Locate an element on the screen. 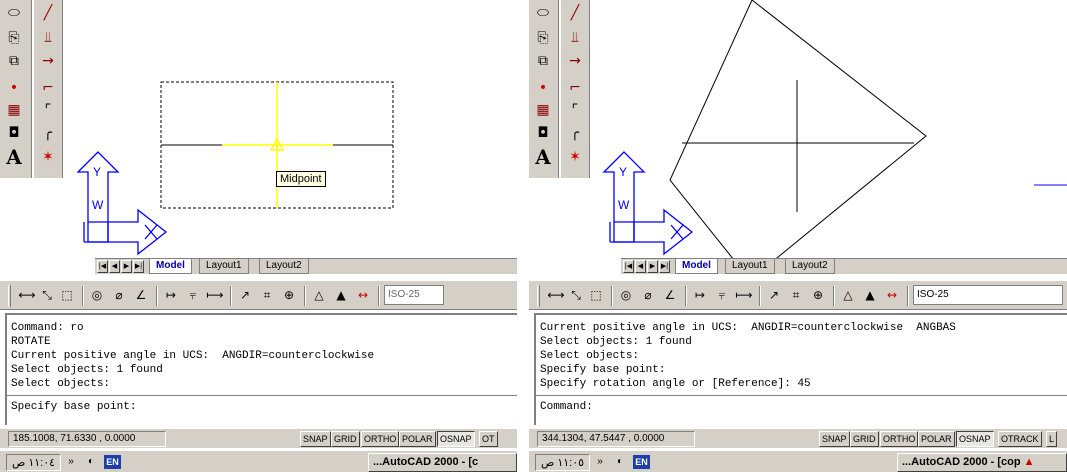 The height and width of the screenshot is (472, 1067). otrack-button: OTRACK is located at coordinates (1020, 439).